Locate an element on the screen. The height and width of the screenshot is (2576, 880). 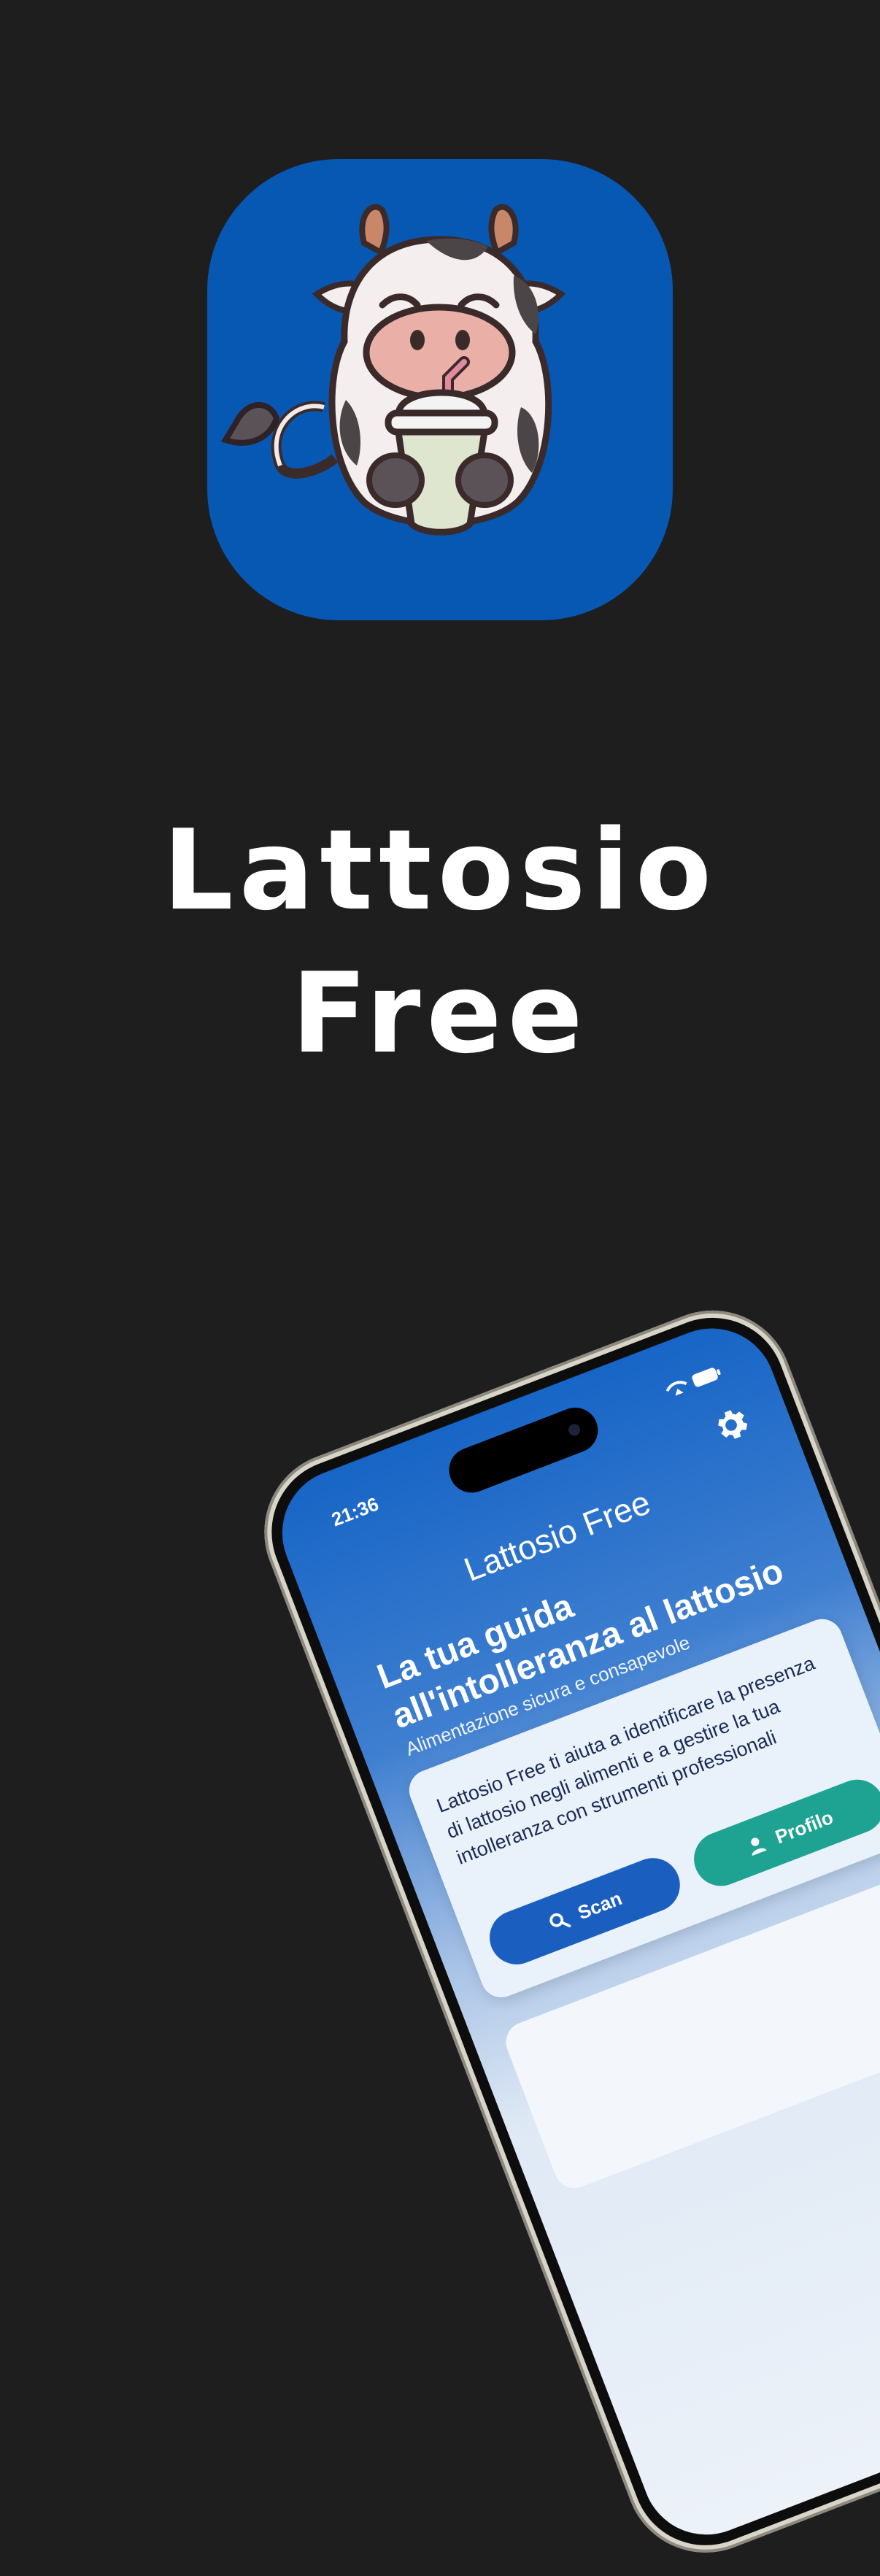
profile-button-label: Profilo is located at coordinates (804, 1826).